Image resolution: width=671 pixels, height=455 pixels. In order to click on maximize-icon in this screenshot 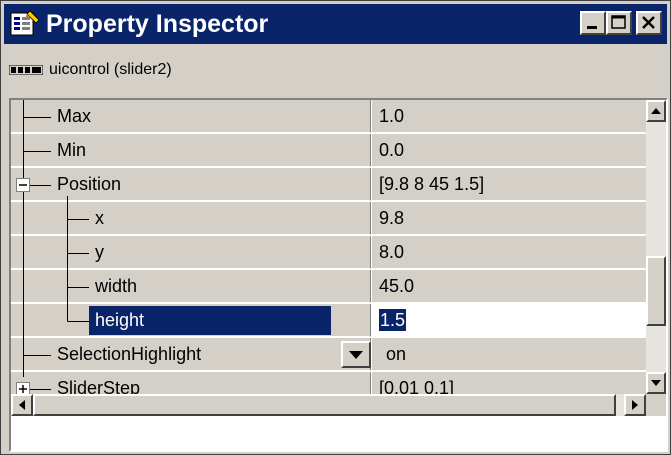, I will do `click(618, 22)`.